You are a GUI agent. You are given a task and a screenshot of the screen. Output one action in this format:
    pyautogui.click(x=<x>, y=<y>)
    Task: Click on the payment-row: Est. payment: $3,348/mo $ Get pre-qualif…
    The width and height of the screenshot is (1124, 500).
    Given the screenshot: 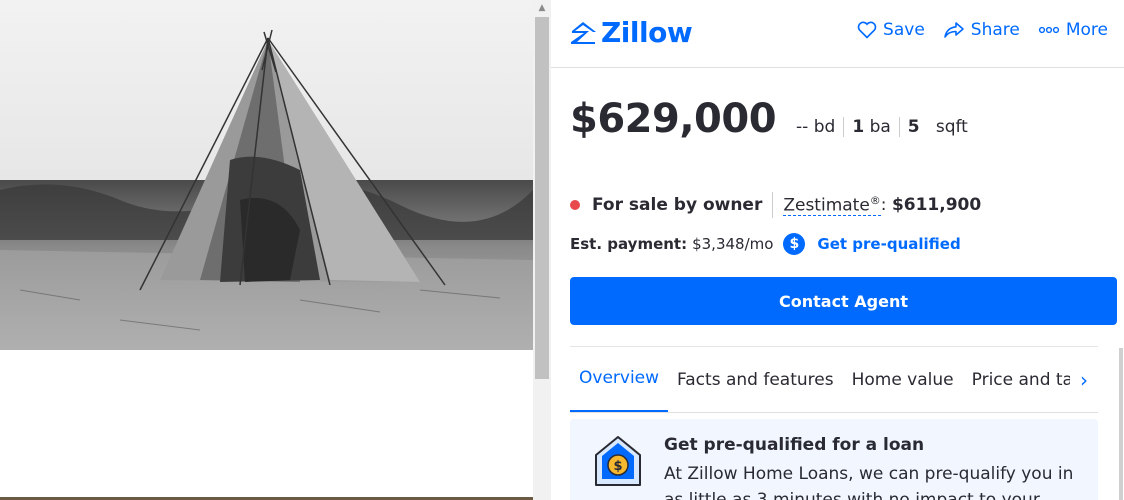 What is the action you would take?
    pyautogui.click(x=765, y=244)
    